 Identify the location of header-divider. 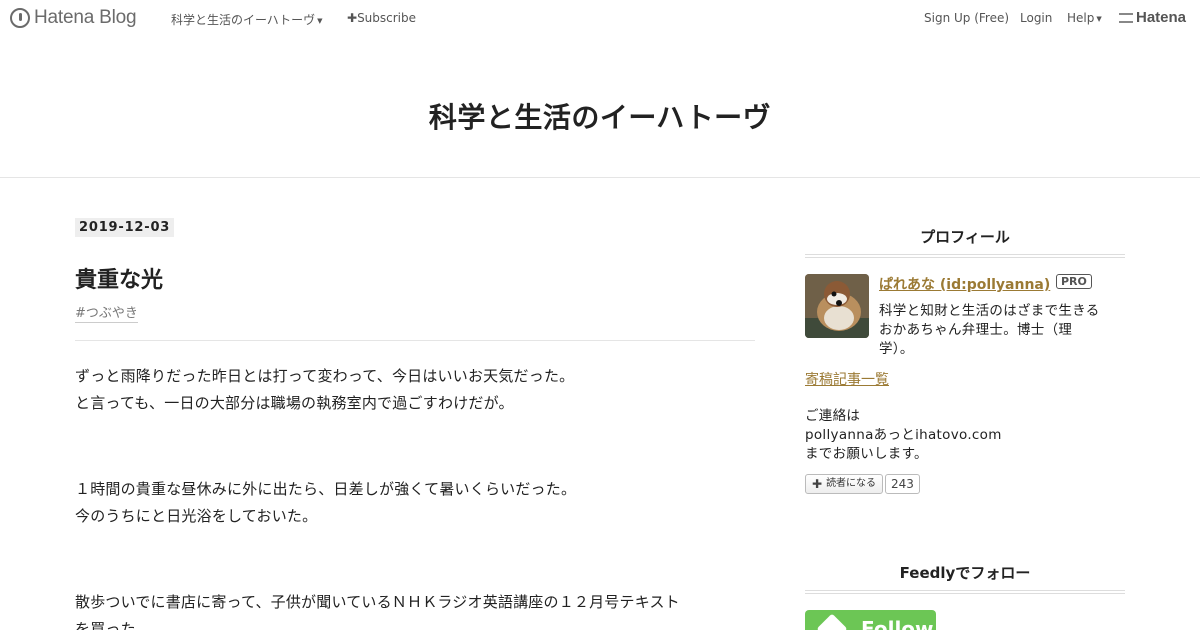
(600, 177).